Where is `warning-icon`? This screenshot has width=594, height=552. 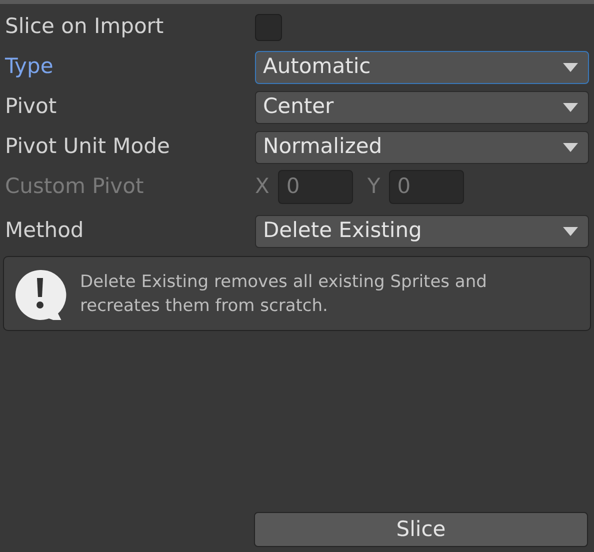
warning-icon is located at coordinates (41, 294).